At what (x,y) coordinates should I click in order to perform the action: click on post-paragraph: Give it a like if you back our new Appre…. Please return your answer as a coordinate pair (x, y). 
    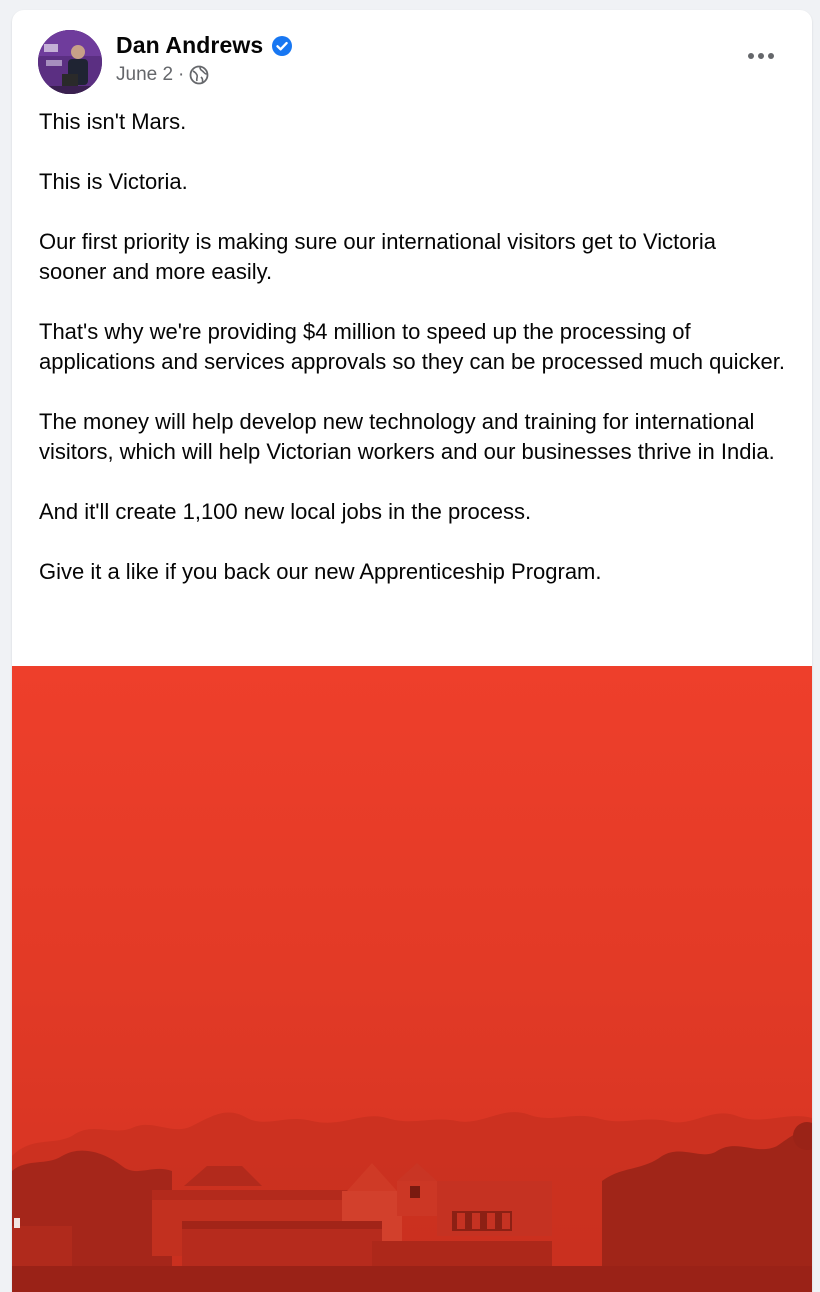
    Looking at the image, I should click on (320, 571).